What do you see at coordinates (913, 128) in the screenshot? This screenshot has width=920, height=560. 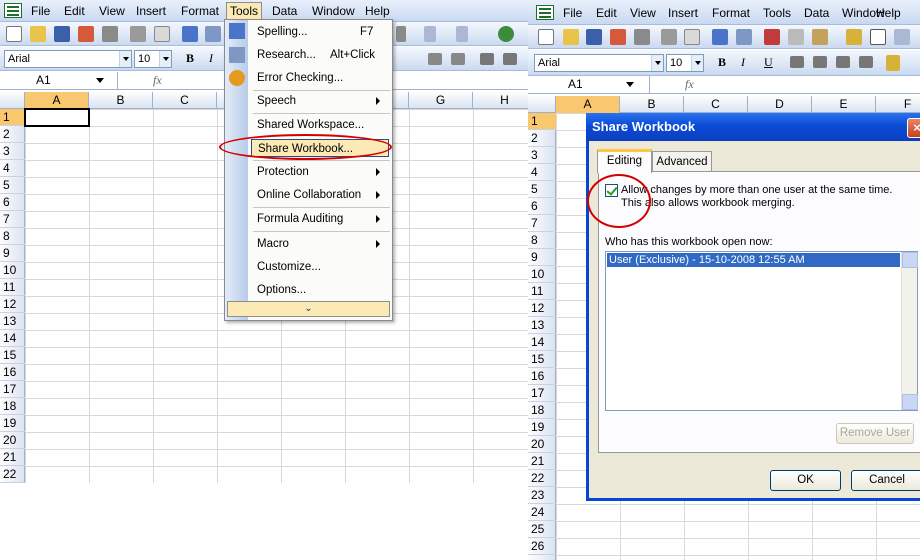 I see `close-icon: ×` at bounding box center [913, 128].